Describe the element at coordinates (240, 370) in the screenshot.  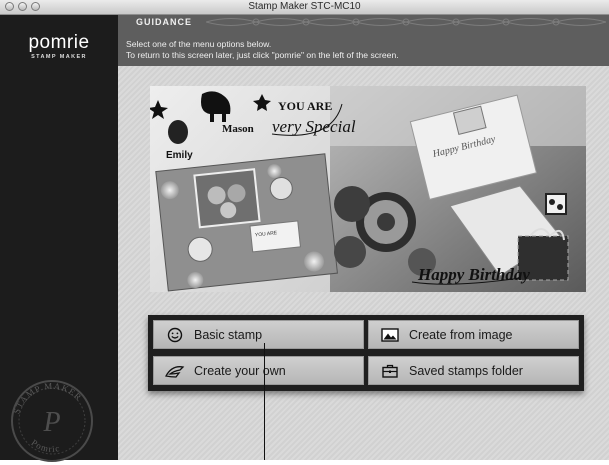
I see `create-your-own-label: Create your own` at that location.